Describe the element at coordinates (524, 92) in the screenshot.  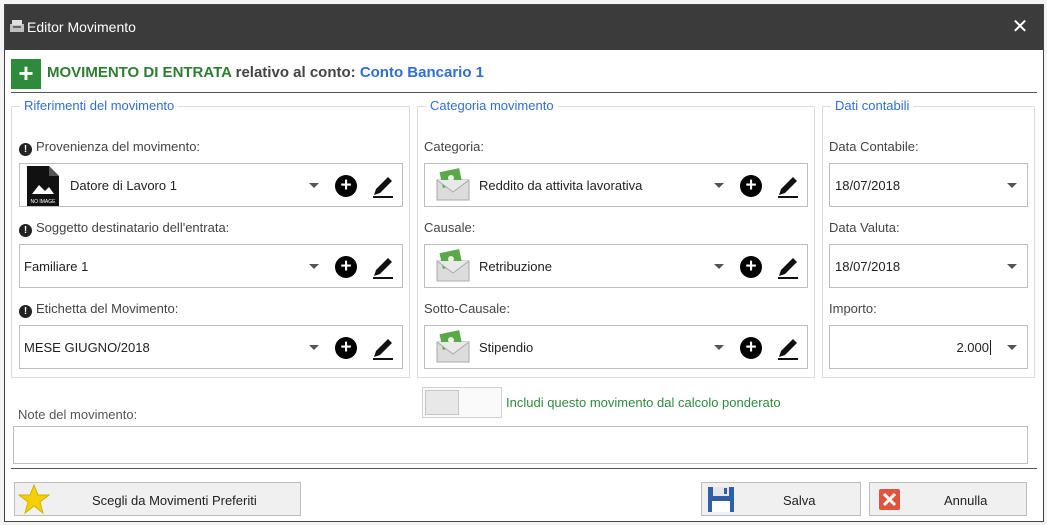
I see `header-divider` at that location.